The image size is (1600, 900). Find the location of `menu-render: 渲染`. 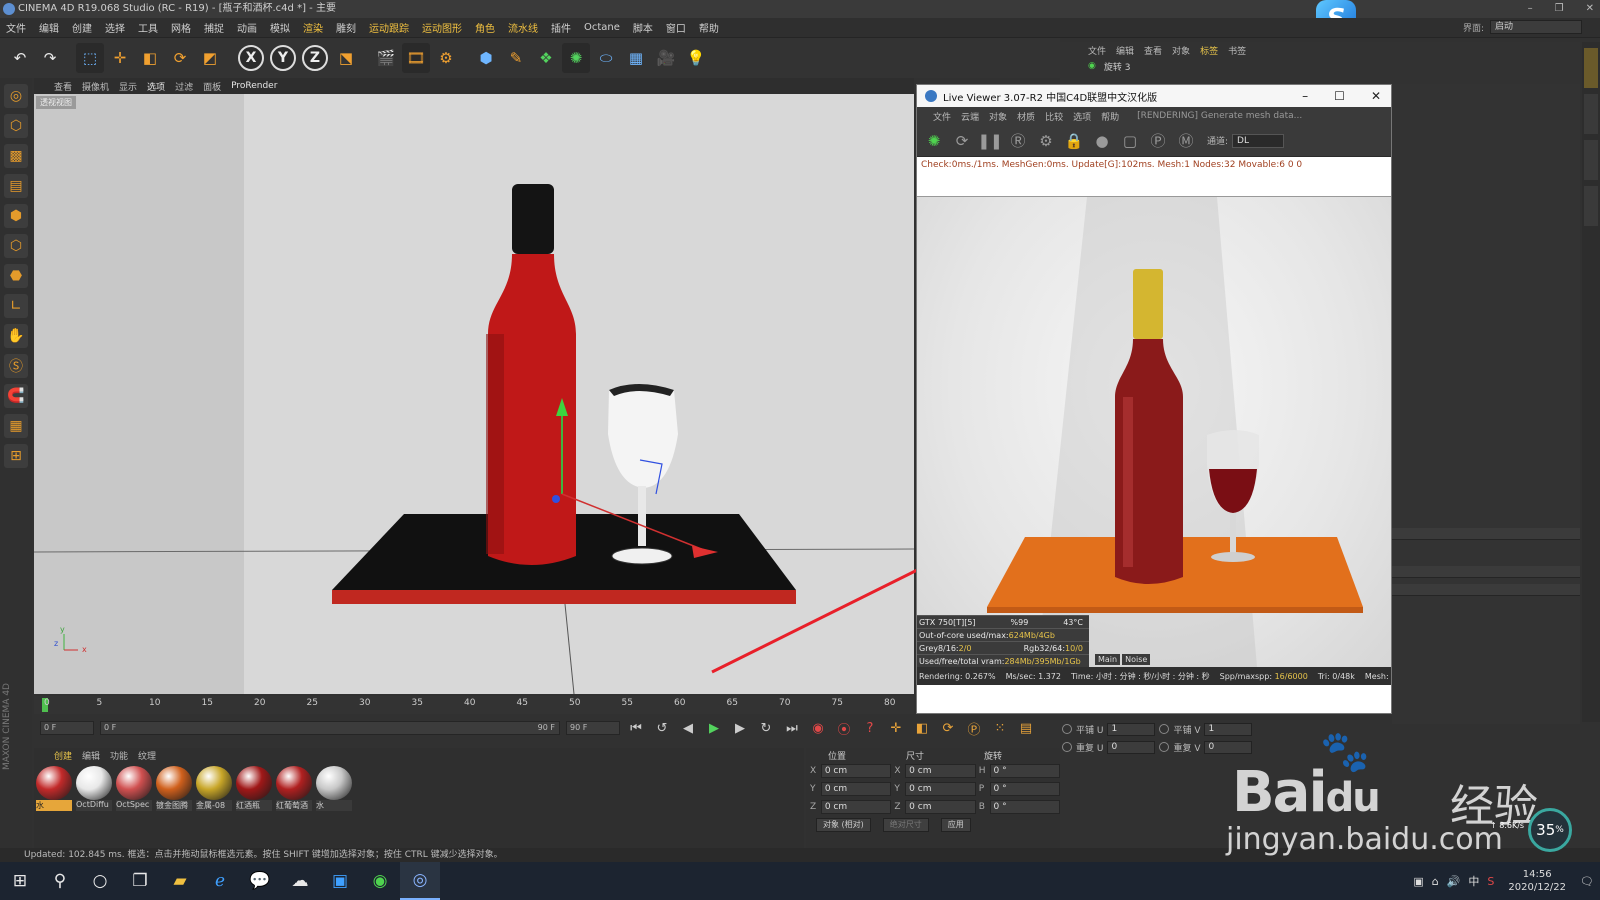

menu-render: 渲染 is located at coordinates (313, 27).